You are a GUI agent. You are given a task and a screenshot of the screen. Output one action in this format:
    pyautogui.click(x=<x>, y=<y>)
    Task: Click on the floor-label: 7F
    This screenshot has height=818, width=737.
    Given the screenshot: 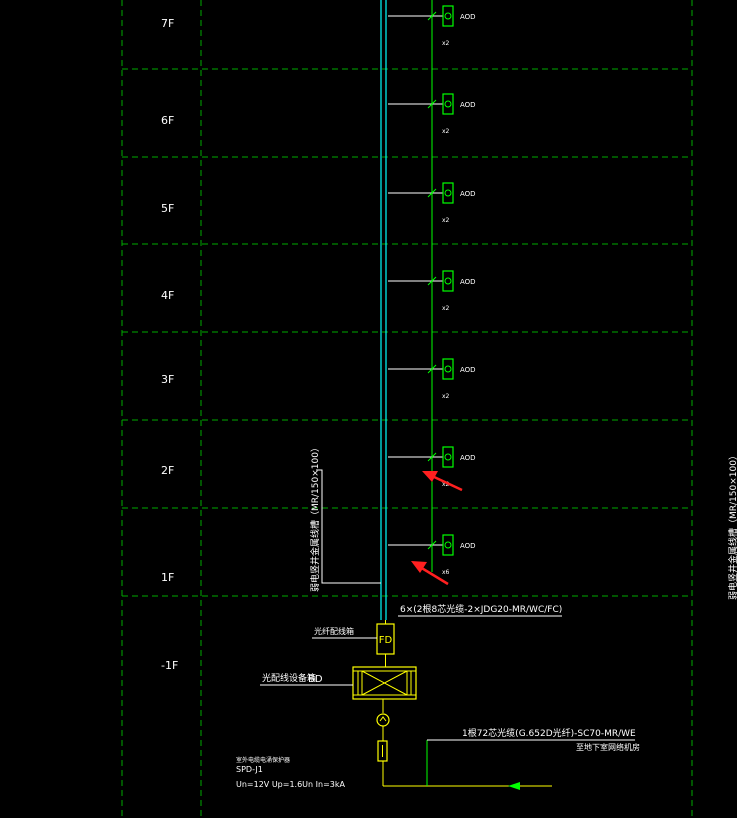 What is the action you would take?
    pyautogui.click(x=167, y=23)
    